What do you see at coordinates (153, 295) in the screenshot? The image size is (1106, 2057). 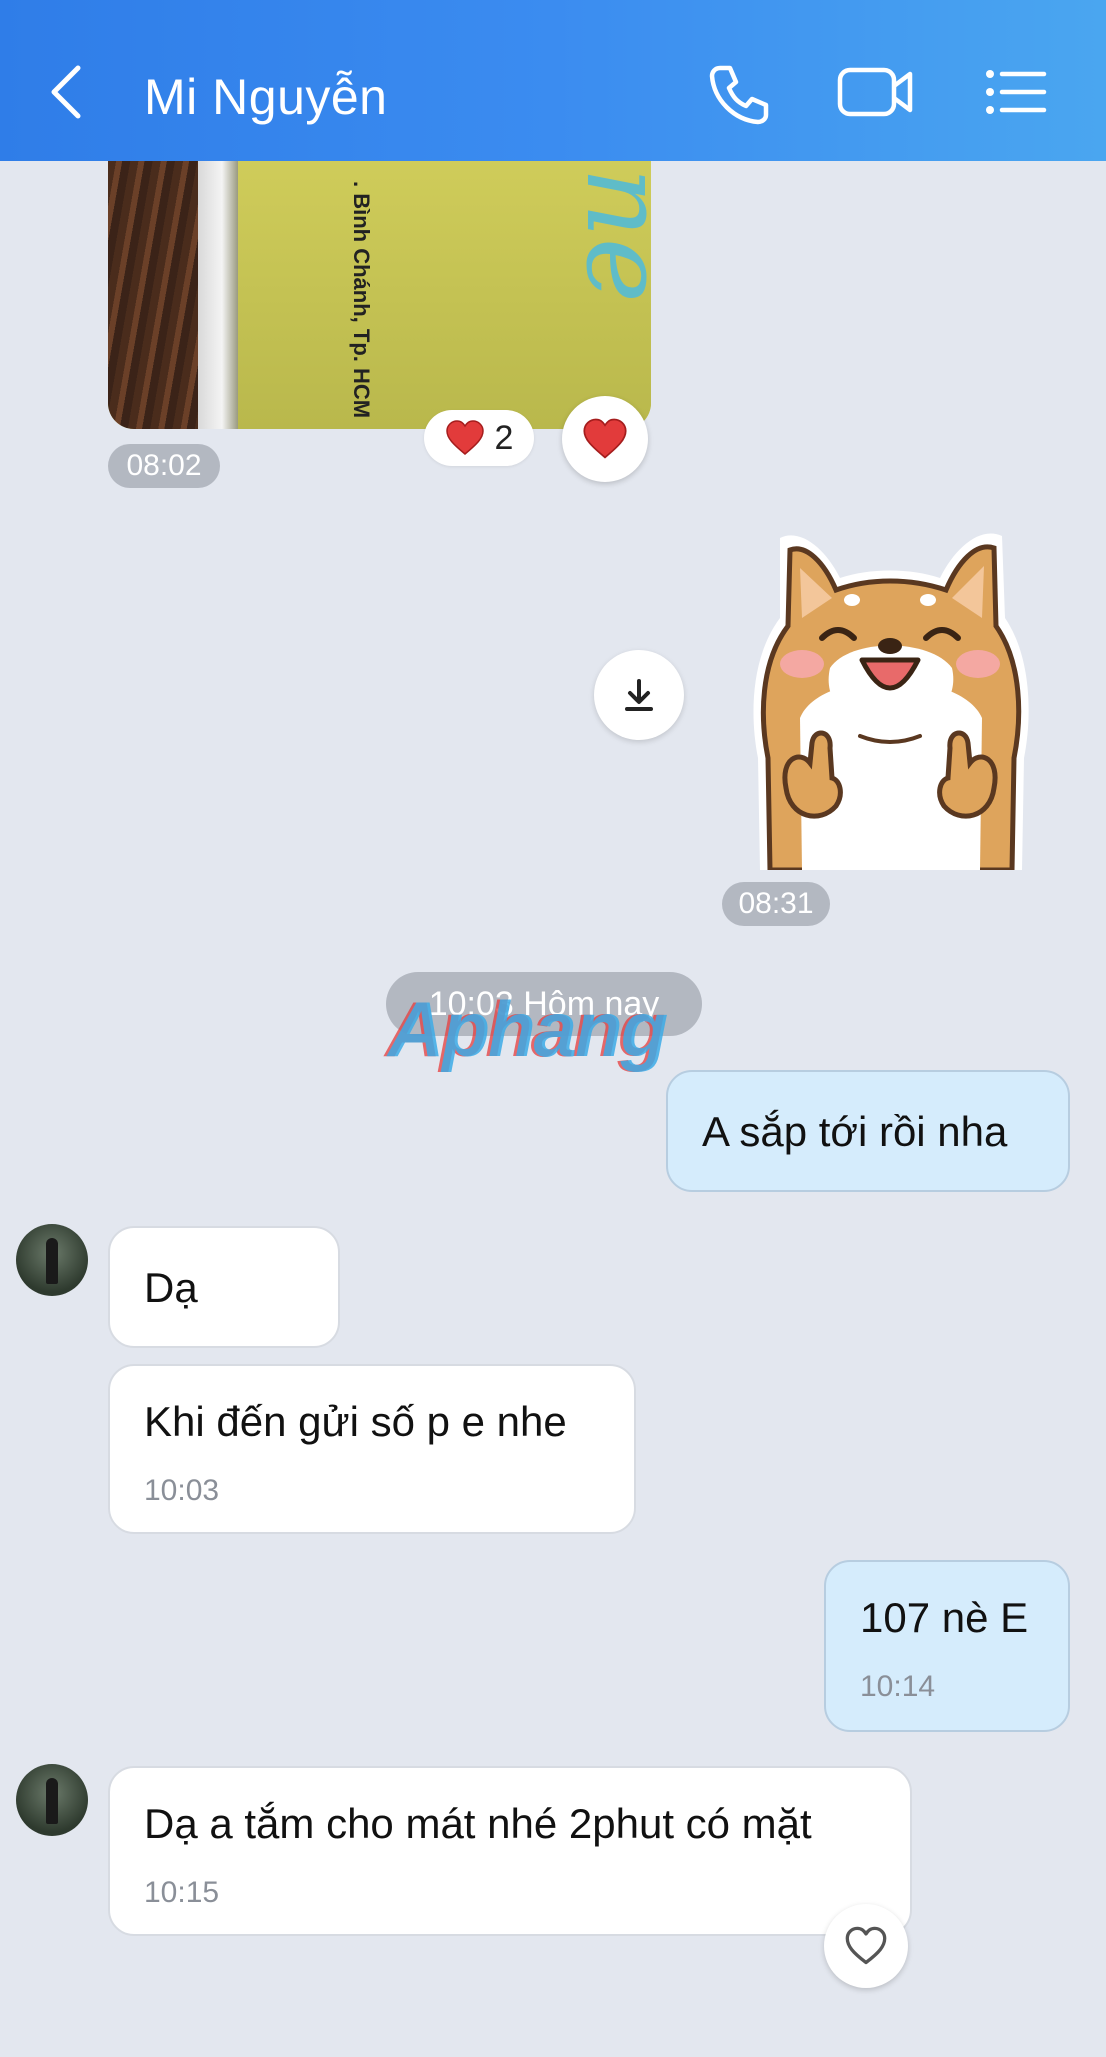 I see `photo-wood-area` at bounding box center [153, 295].